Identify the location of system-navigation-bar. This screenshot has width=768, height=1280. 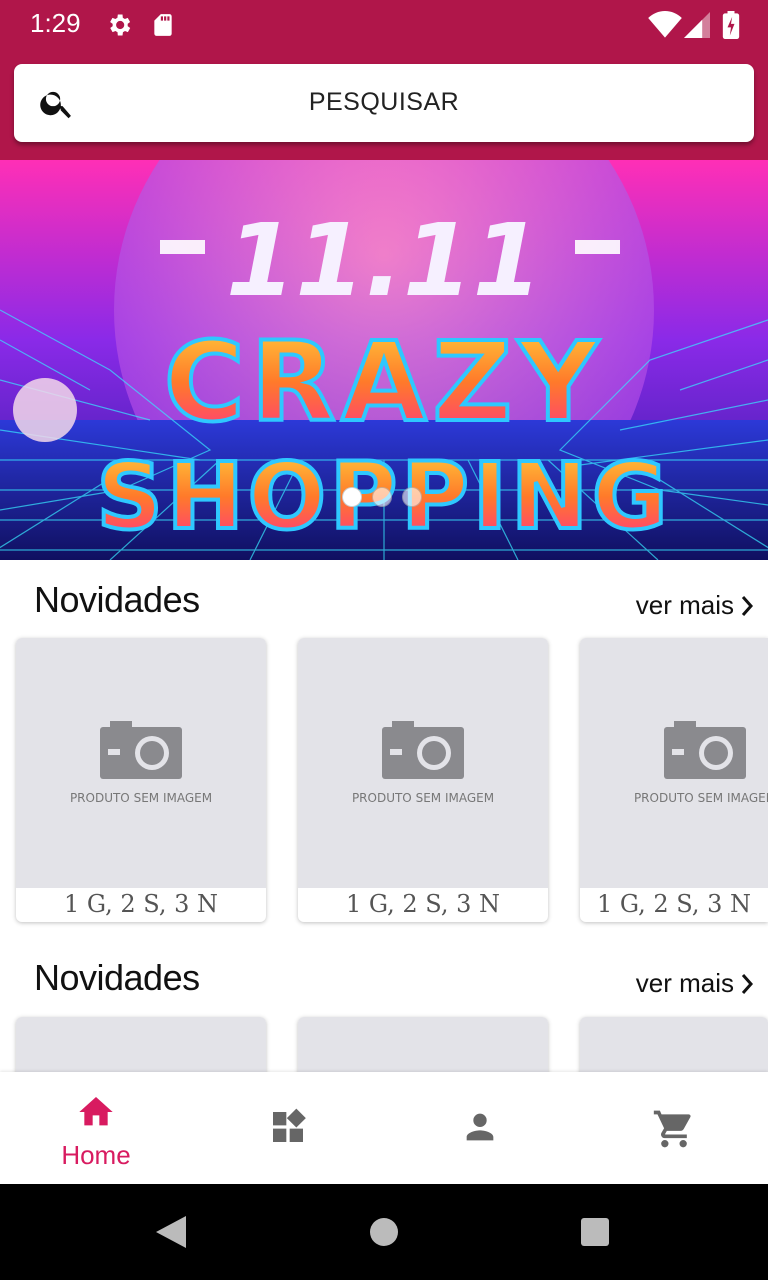
(384, 1232).